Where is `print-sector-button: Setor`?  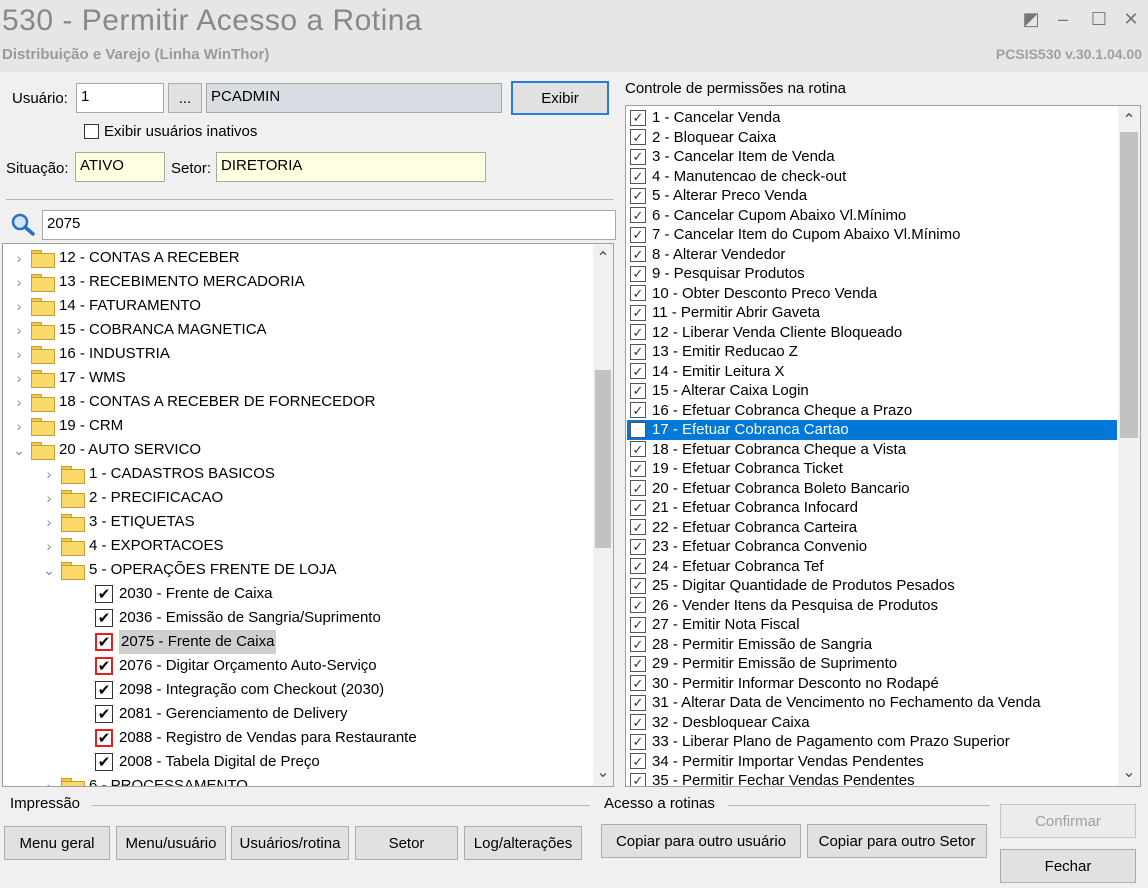 print-sector-button: Setor is located at coordinates (406, 843).